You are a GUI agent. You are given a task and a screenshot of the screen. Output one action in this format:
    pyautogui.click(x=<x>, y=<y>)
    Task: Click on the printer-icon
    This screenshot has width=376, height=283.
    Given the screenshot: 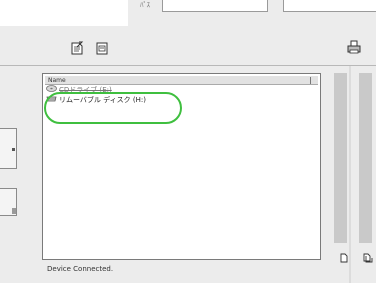 What is the action you would take?
    pyautogui.click(x=354, y=46)
    